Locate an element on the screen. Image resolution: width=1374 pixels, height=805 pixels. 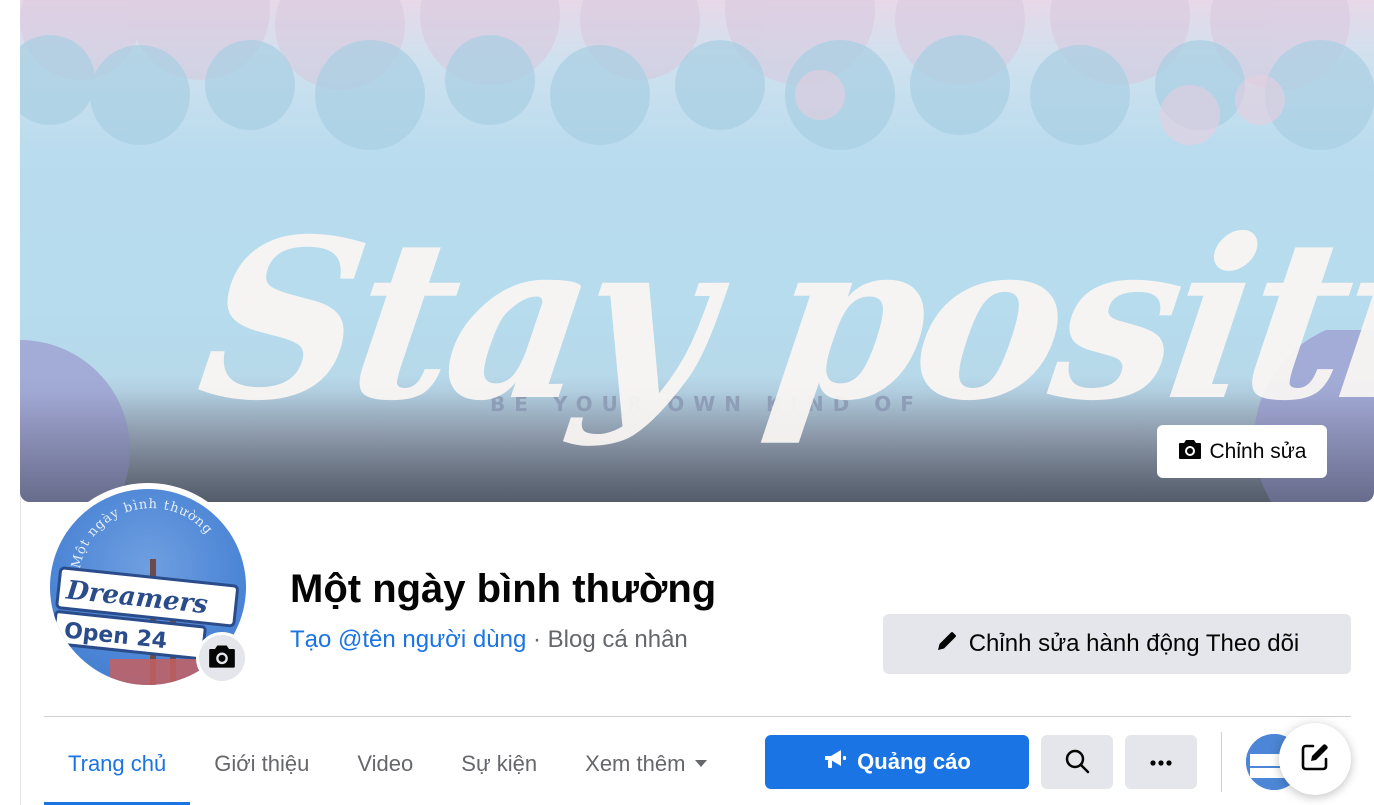
edit-cover-label: Chỉnh sửa is located at coordinates (1258, 451).